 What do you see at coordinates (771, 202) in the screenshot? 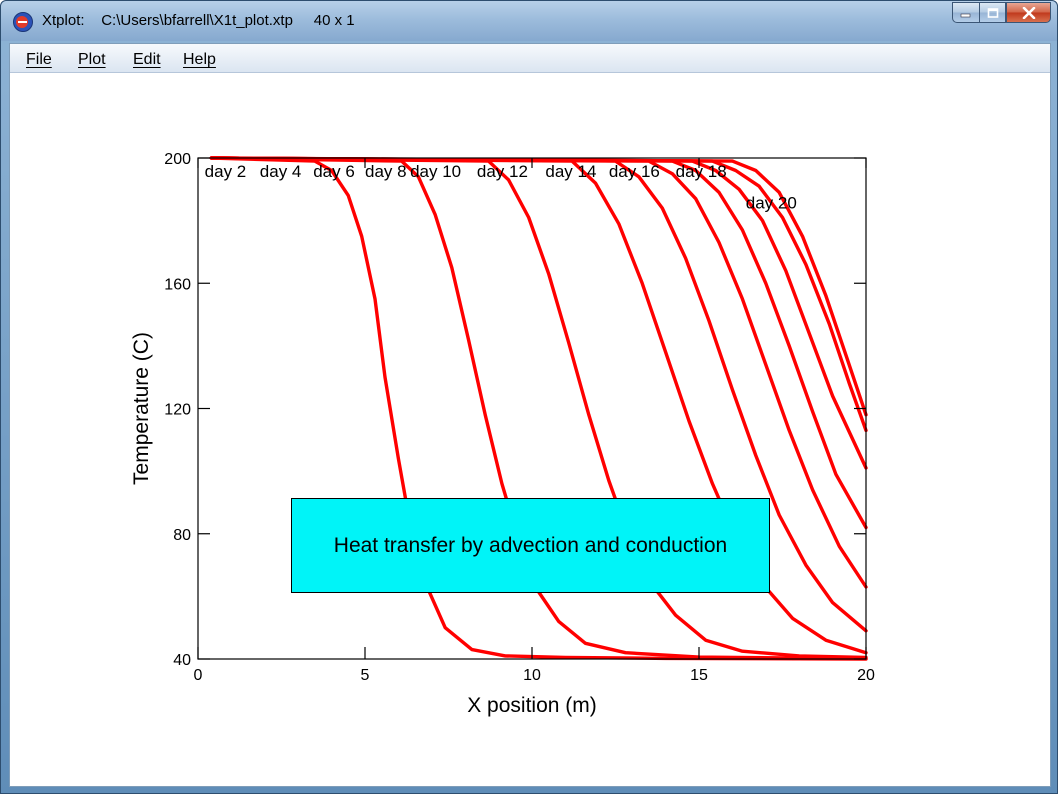
I see `day-label: day 20` at bounding box center [771, 202].